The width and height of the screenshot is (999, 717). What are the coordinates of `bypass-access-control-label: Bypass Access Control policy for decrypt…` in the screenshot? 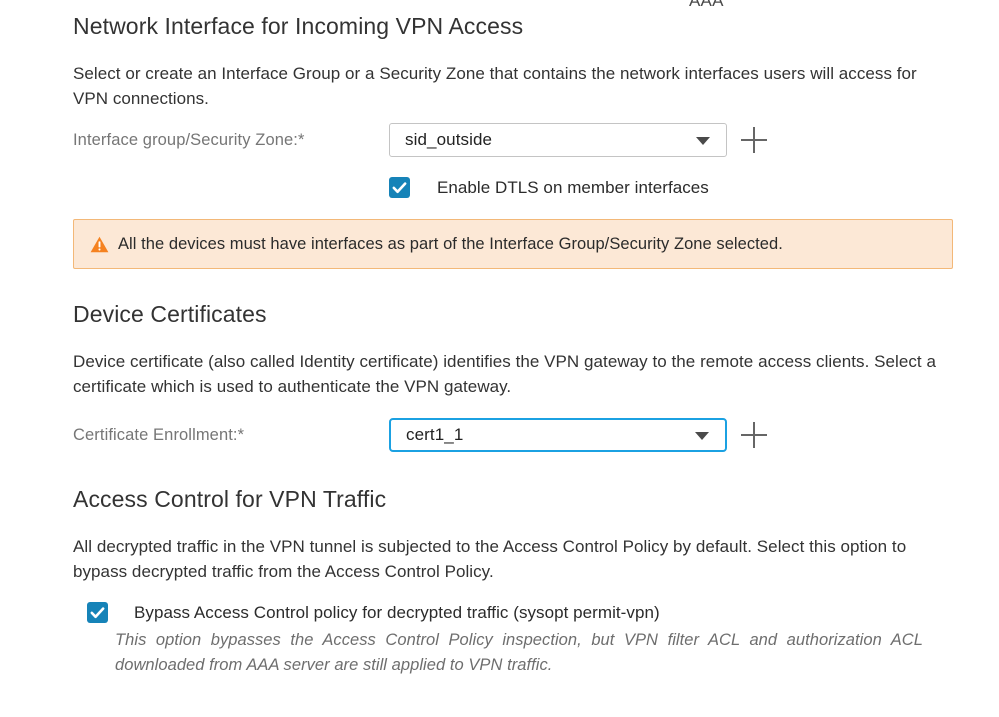 It's located at (397, 612).